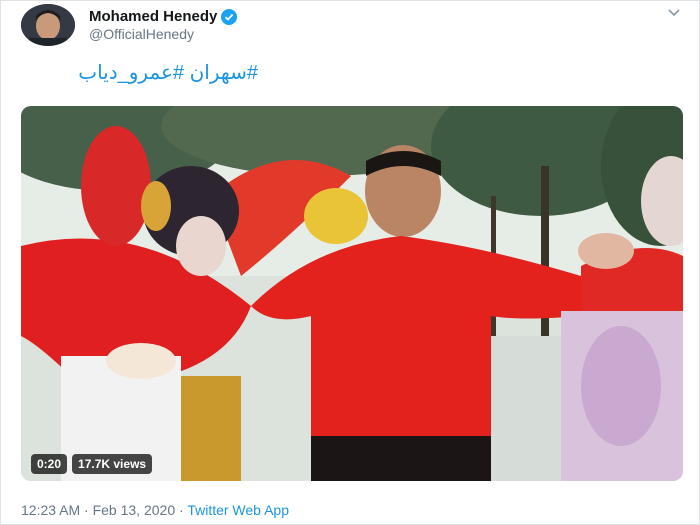 Image resolution: width=700 pixels, height=525 pixels. What do you see at coordinates (141, 34) in the screenshot?
I see `author-handle: @OfficialHenedy` at bounding box center [141, 34].